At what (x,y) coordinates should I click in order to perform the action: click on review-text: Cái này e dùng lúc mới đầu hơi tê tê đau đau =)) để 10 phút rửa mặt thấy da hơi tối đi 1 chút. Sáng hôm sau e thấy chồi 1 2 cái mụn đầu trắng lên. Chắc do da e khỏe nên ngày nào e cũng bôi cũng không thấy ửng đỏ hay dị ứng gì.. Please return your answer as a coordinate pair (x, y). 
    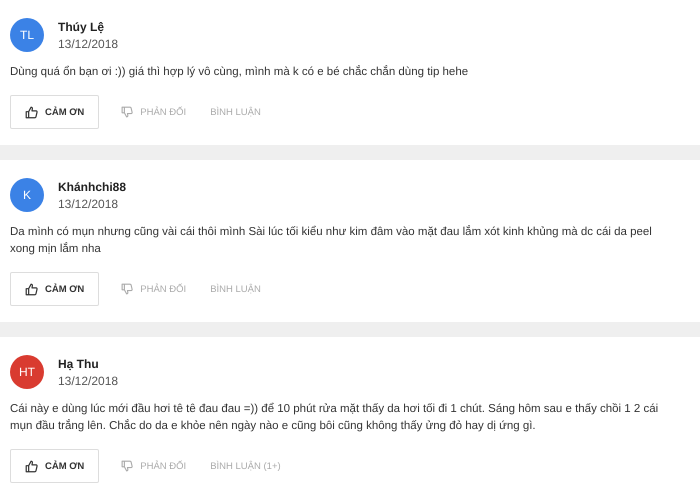
    Looking at the image, I should click on (335, 418).